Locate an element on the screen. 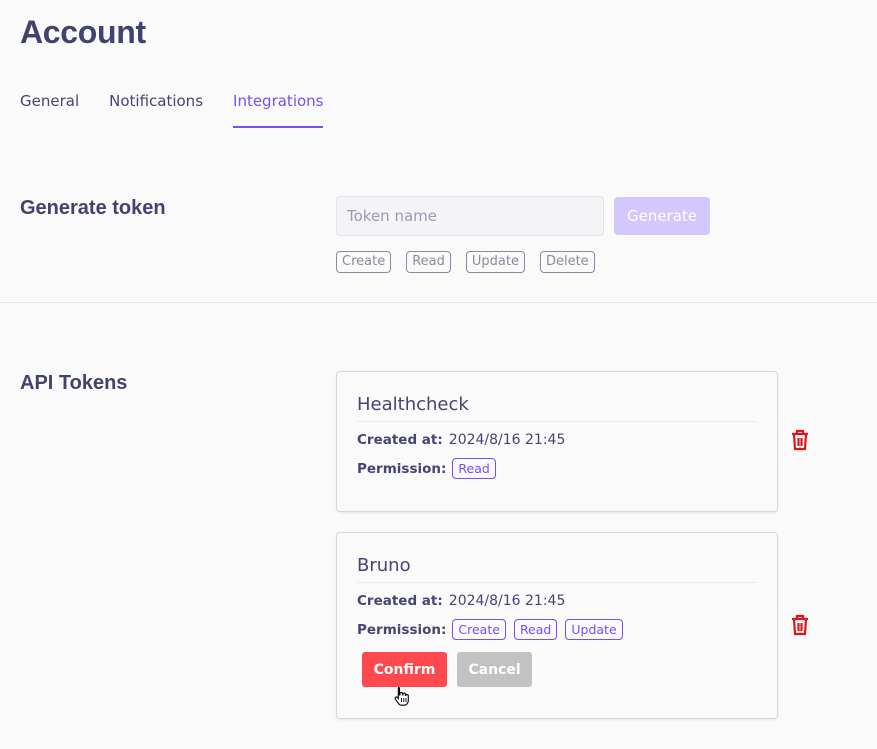 The height and width of the screenshot is (749, 877). token-name: Bruno is located at coordinates (557, 558).